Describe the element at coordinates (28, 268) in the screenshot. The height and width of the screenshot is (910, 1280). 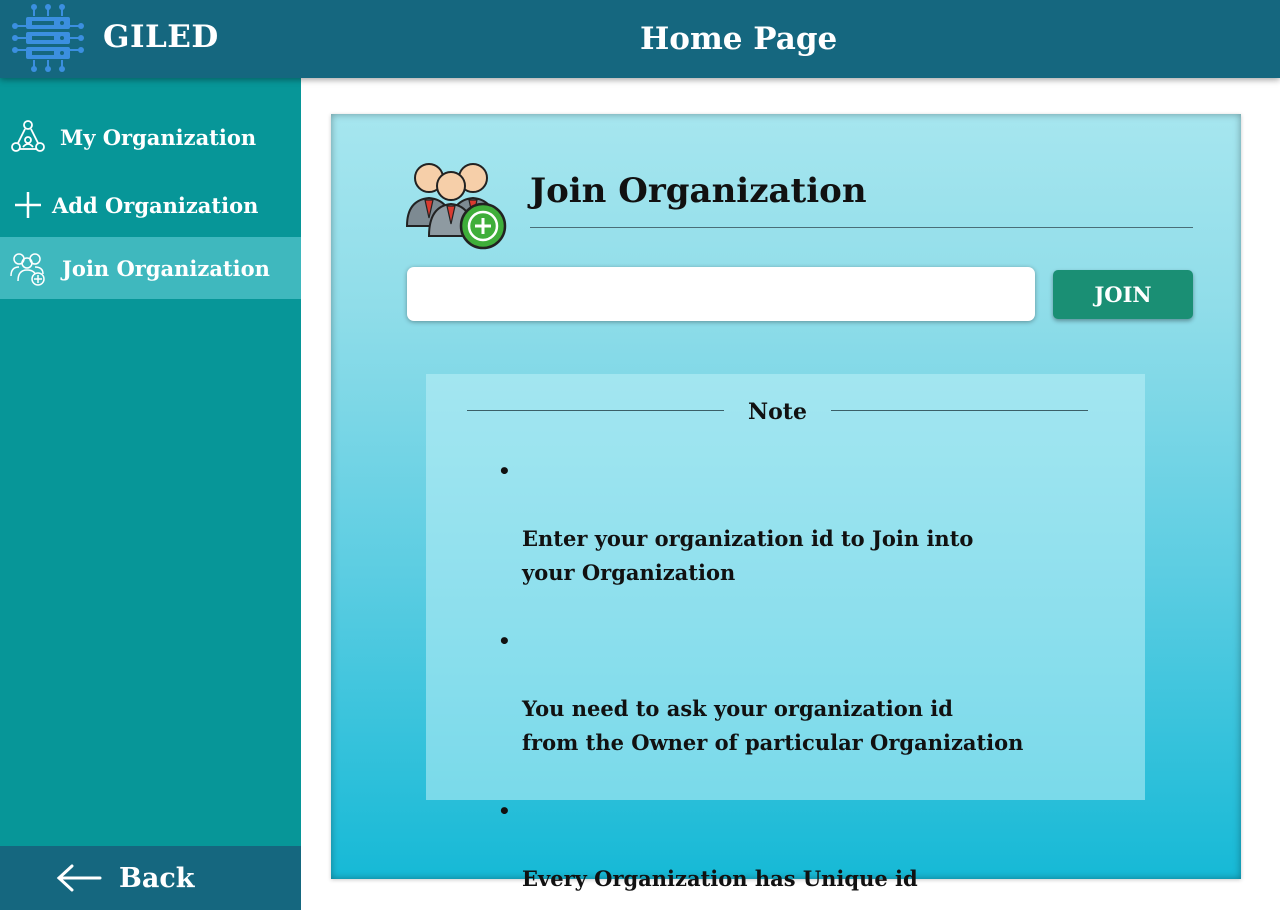
I see `join-group-icon` at that location.